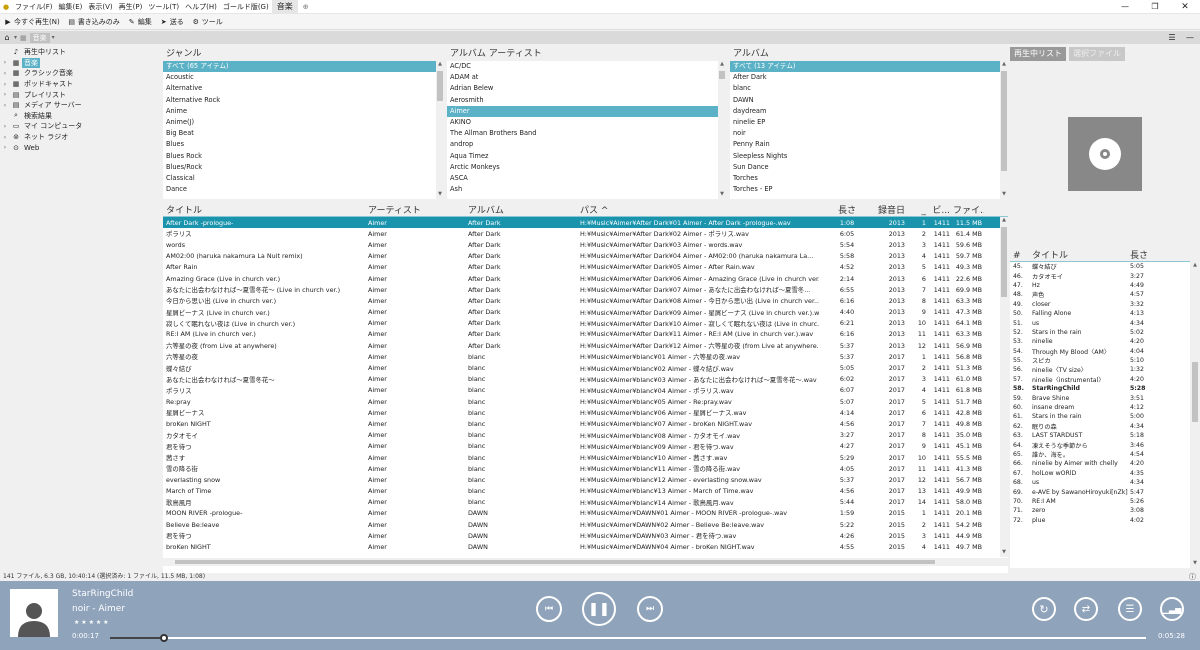 Image resolution: width=1200 pixels, height=650 pixels. What do you see at coordinates (1100, 322) in the screenshot?
I see `playlist-row: 51. us 4:34` at bounding box center [1100, 322].